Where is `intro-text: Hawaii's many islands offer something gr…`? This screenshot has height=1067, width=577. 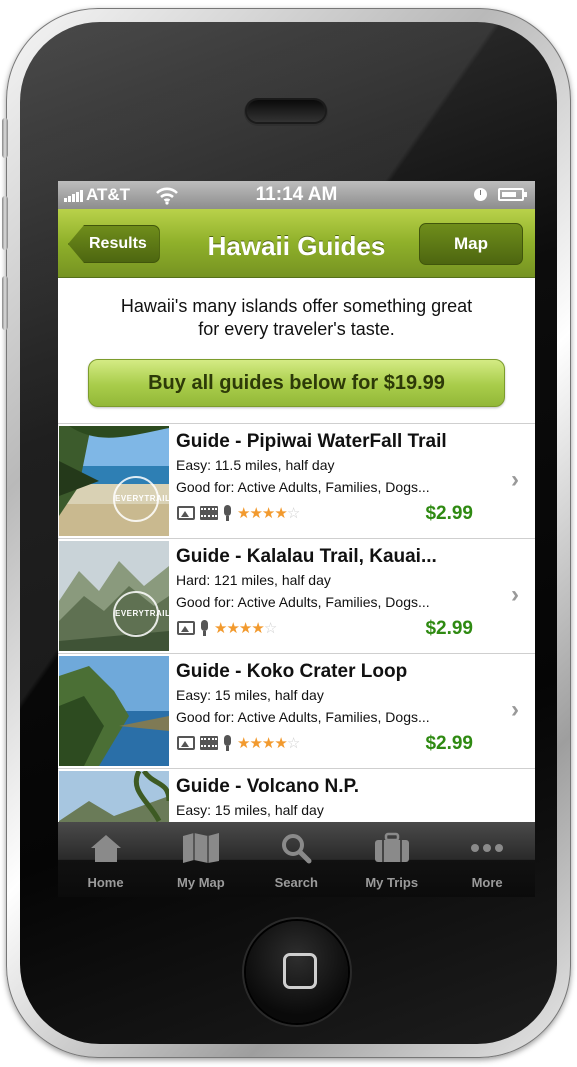
intro-text: Hawaii's many islands offer something gr… is located at coordinates (296, 317).